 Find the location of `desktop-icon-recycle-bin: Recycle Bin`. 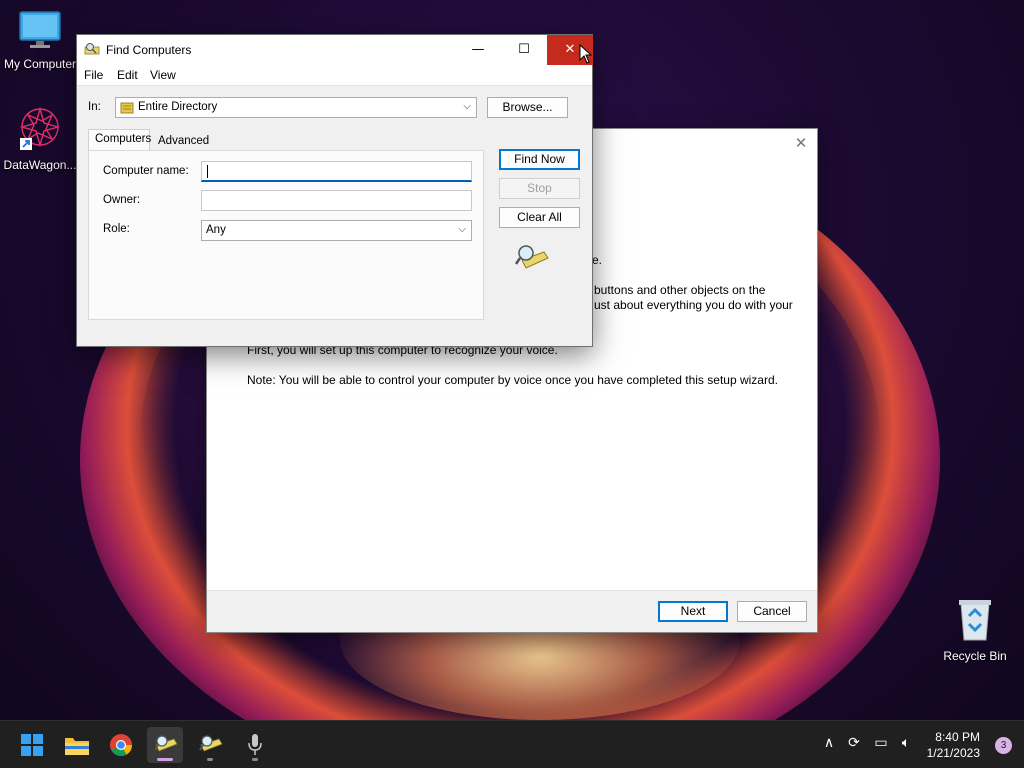

desktop-icon-recycle-bin: Recycle Bin is located at coordinates (975, 629).